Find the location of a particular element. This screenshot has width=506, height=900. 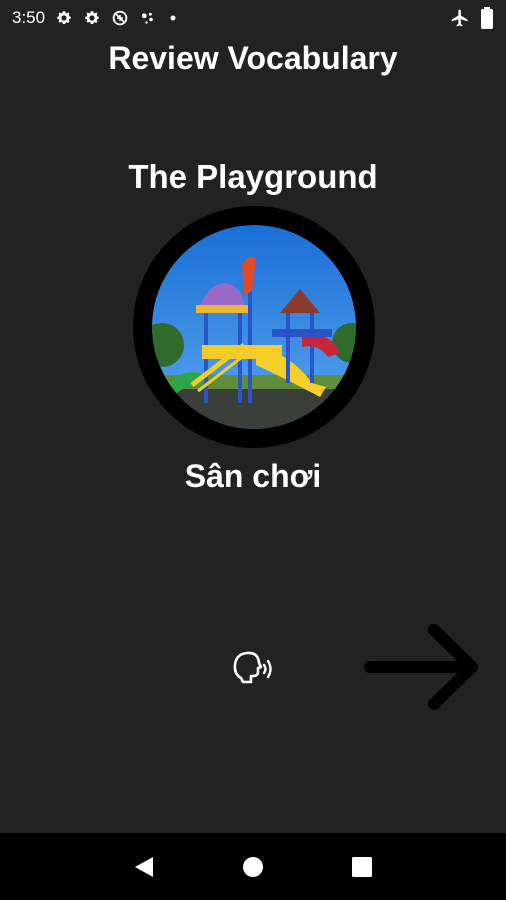

home-button is located at coordinates (253, 867).